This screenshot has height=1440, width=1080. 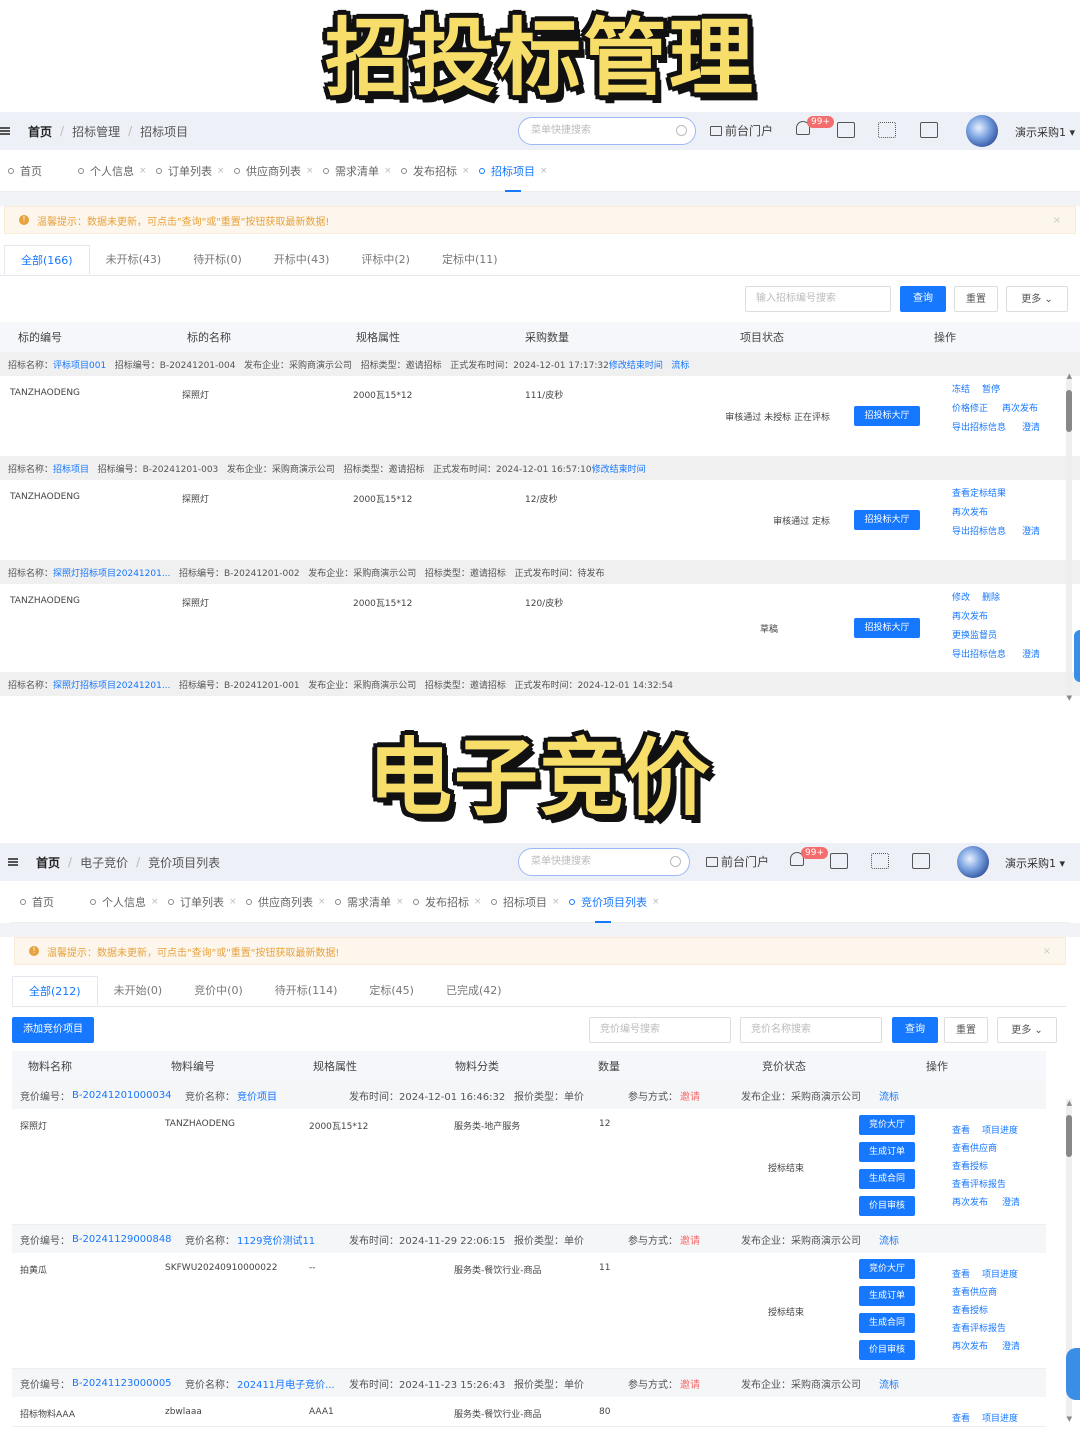 What do you see at coordinates (923, 299) in the screenshot?
I see `query-button: 查询` at bounding box center [923, 299].